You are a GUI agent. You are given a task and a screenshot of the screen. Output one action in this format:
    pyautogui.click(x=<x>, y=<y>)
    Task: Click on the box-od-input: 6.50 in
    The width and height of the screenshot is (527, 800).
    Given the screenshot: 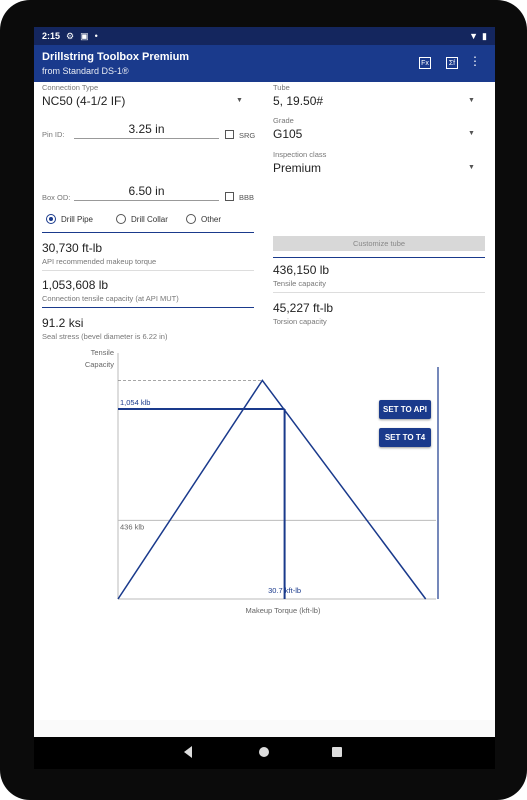 What is the action you would take?
    pyautogui.click(x=146, y=191)
    